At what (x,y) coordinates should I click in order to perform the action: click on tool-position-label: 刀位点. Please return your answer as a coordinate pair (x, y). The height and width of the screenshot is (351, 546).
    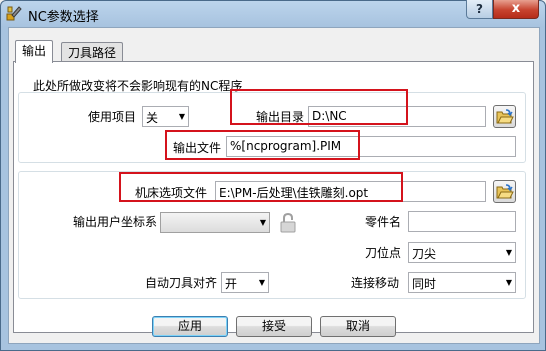
    Looking at the image, I should click on (383, 253).